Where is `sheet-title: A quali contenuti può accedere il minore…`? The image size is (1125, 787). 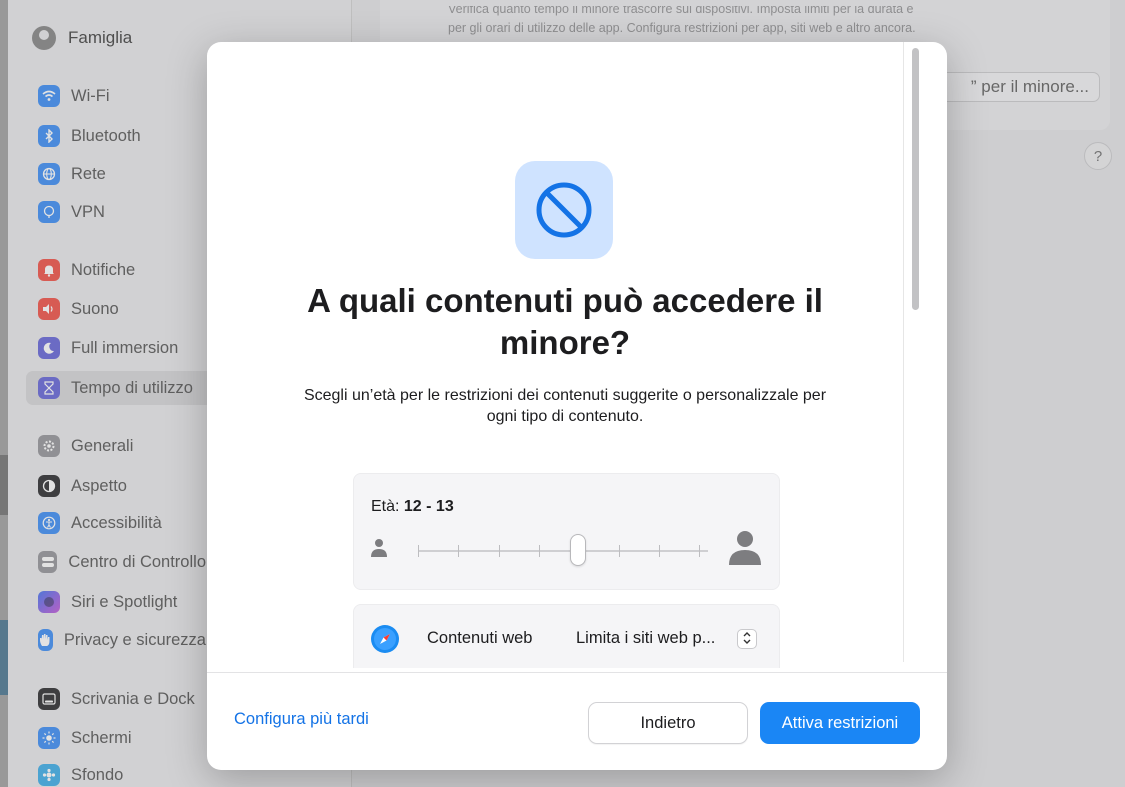 sheet-title: A quali contenuti può accedere il minore… is located at coordinates (565, 321).